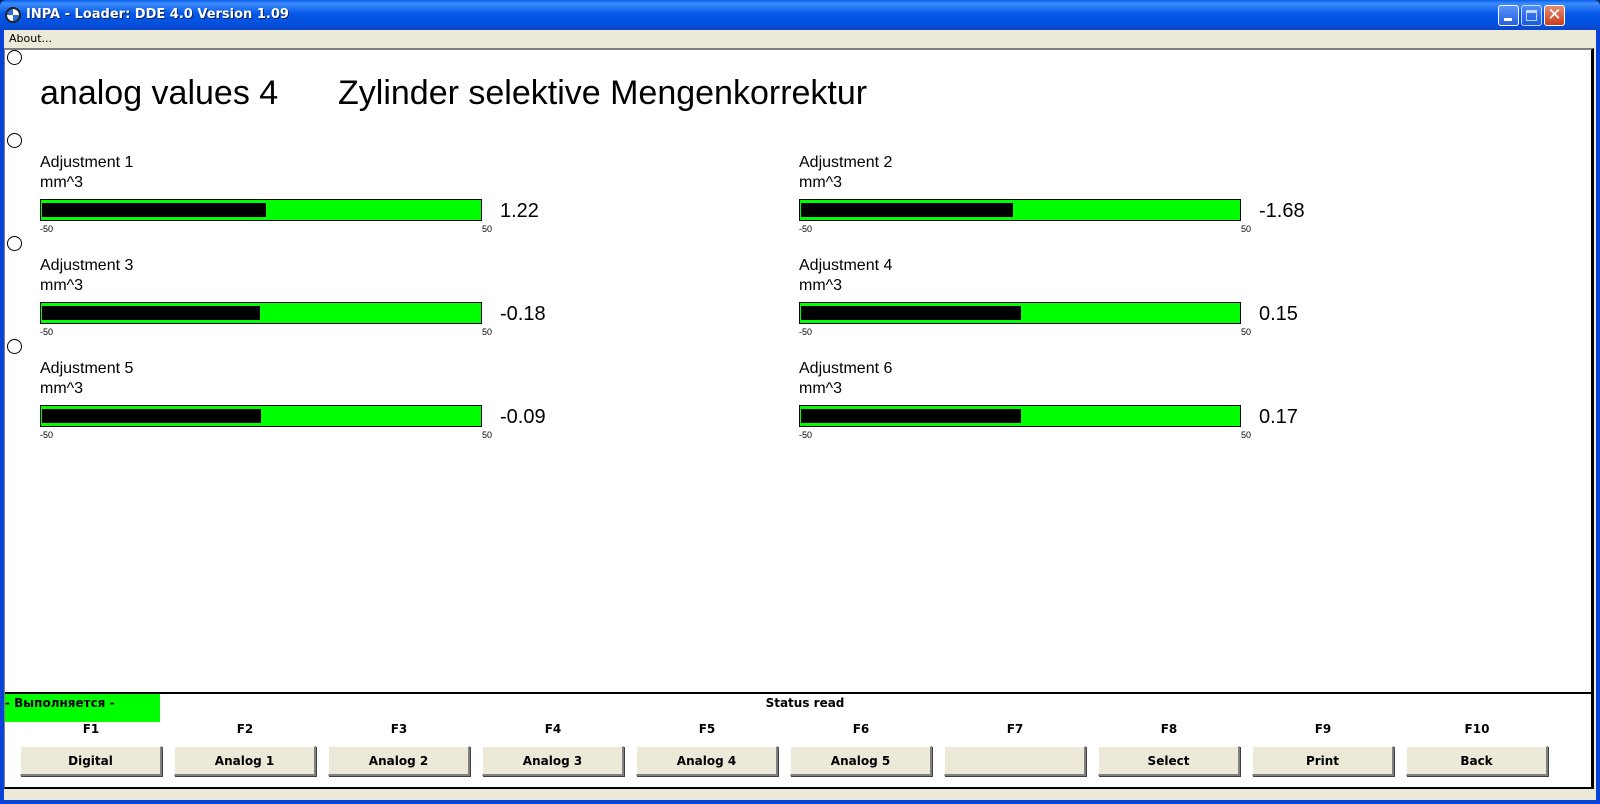 This screenshot has width=1600, height=804. I want to click on fkey-label: F9, so click(1323, 729).